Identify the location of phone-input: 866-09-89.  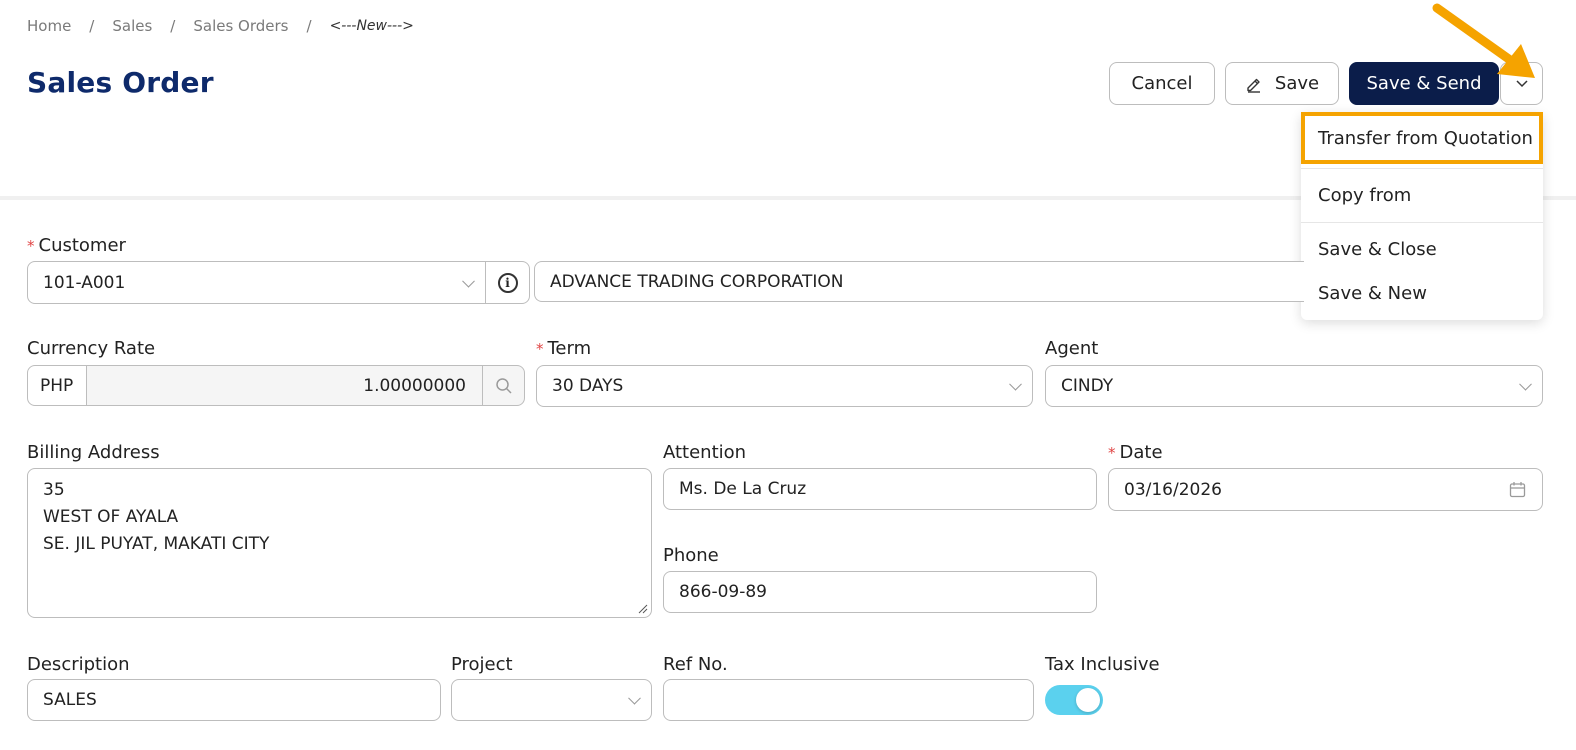
(880, 592).